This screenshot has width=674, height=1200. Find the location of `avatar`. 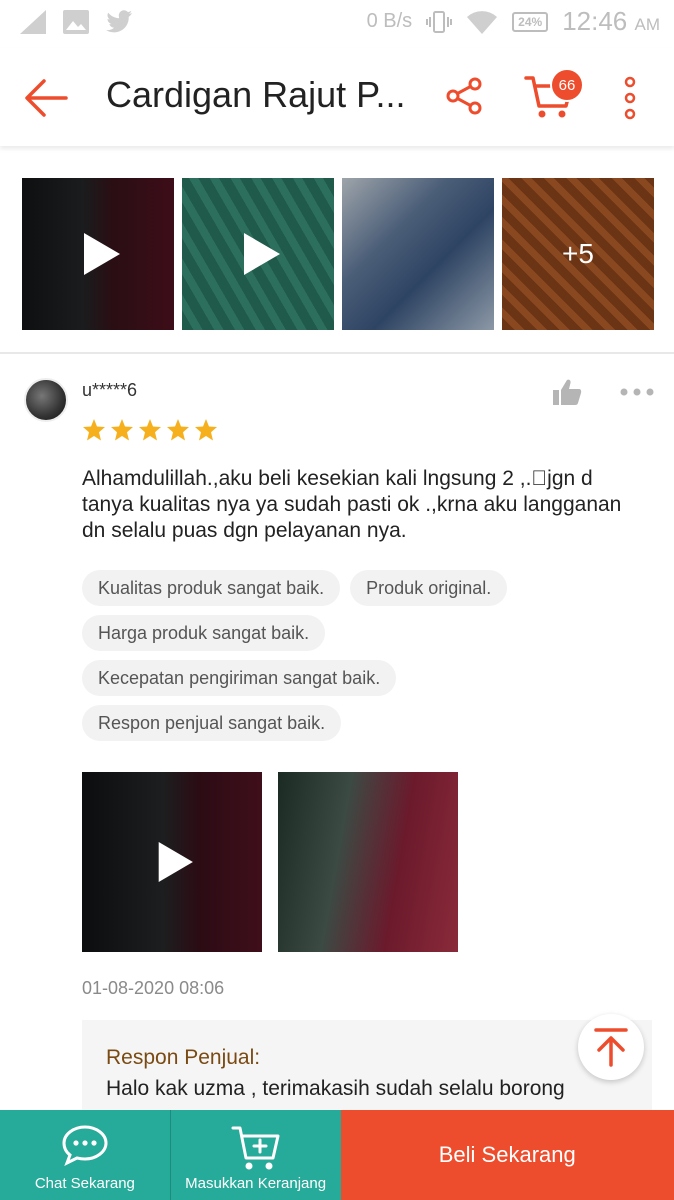

avatar is located at coordinates (46, 400).